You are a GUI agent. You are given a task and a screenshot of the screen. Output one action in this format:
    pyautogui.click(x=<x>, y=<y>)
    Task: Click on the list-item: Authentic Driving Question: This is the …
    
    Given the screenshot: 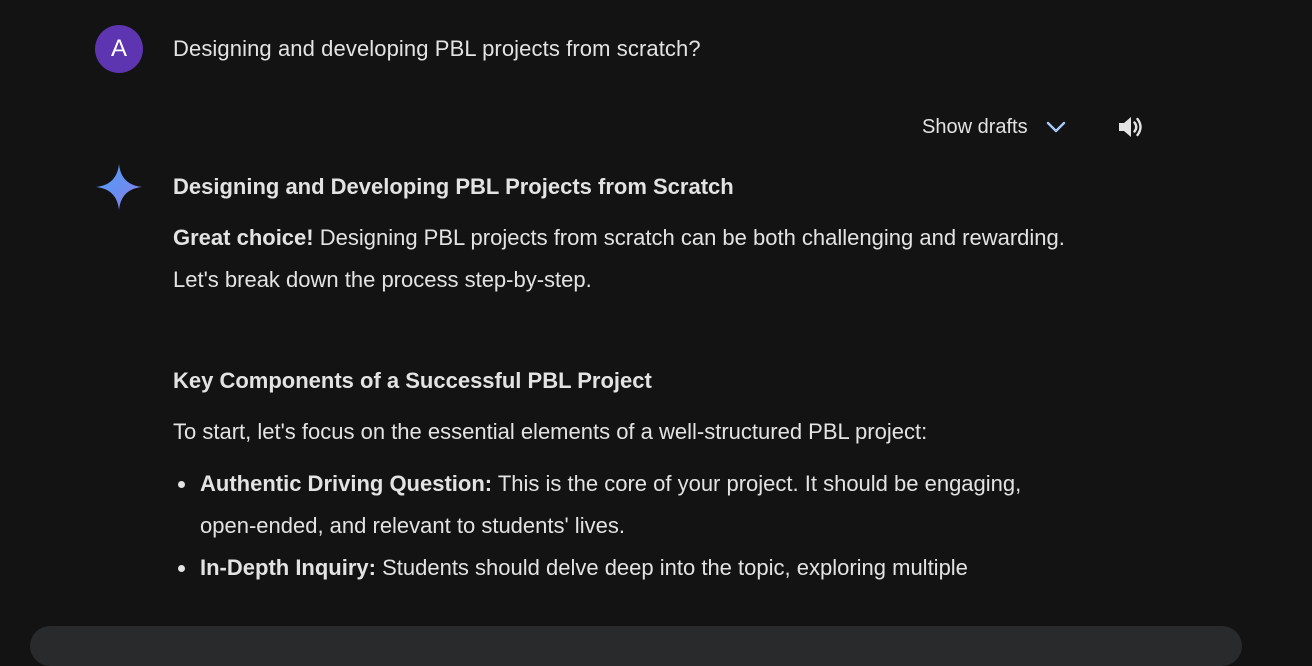 What is the action you would take?
    pyautogui.click(x=625, y=505)
    